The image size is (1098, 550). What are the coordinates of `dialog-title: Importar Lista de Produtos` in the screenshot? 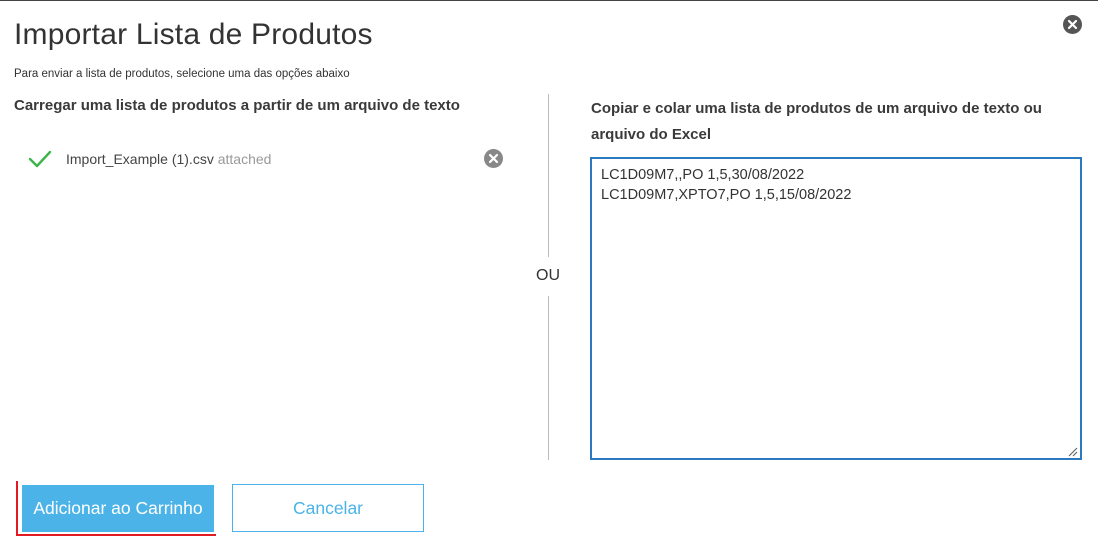 It's located at (193, 34).